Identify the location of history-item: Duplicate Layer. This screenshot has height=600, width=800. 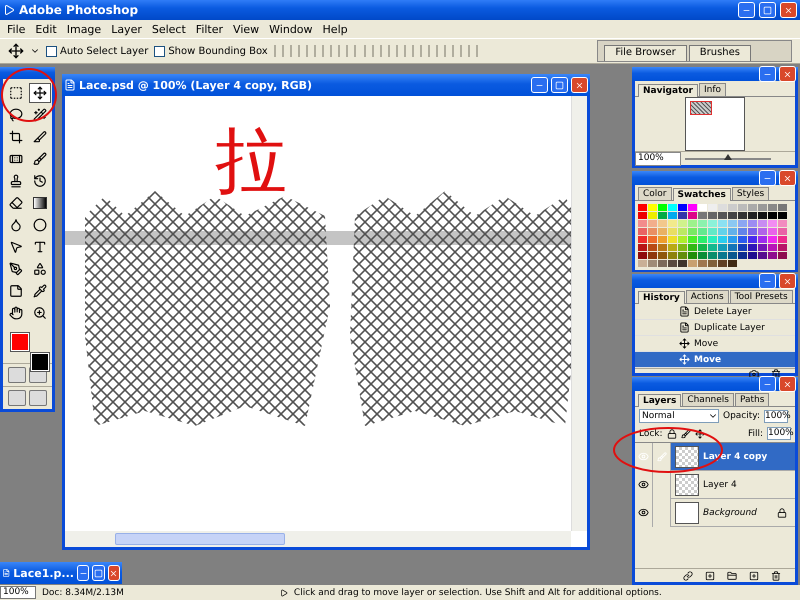
(715, 328).